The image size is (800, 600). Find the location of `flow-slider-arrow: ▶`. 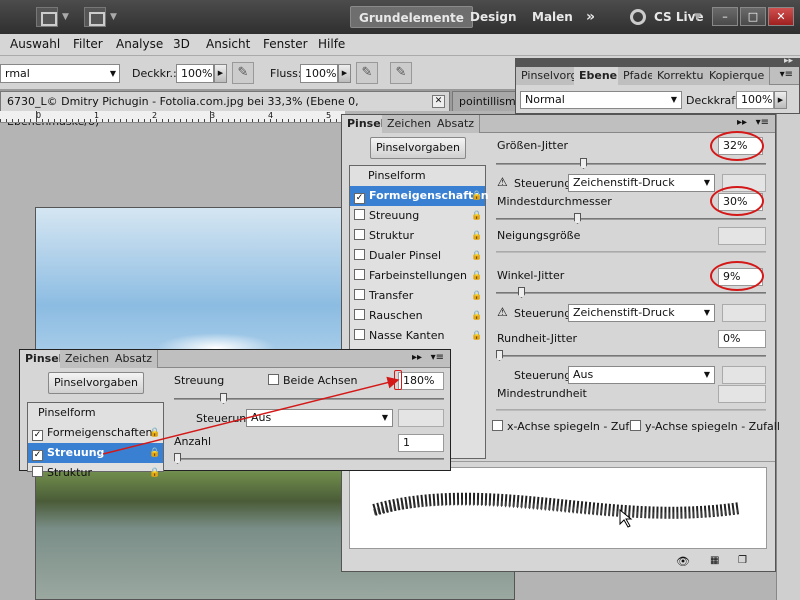

flow-slider-arrow: ▶ is located at coordinates (344, 73).